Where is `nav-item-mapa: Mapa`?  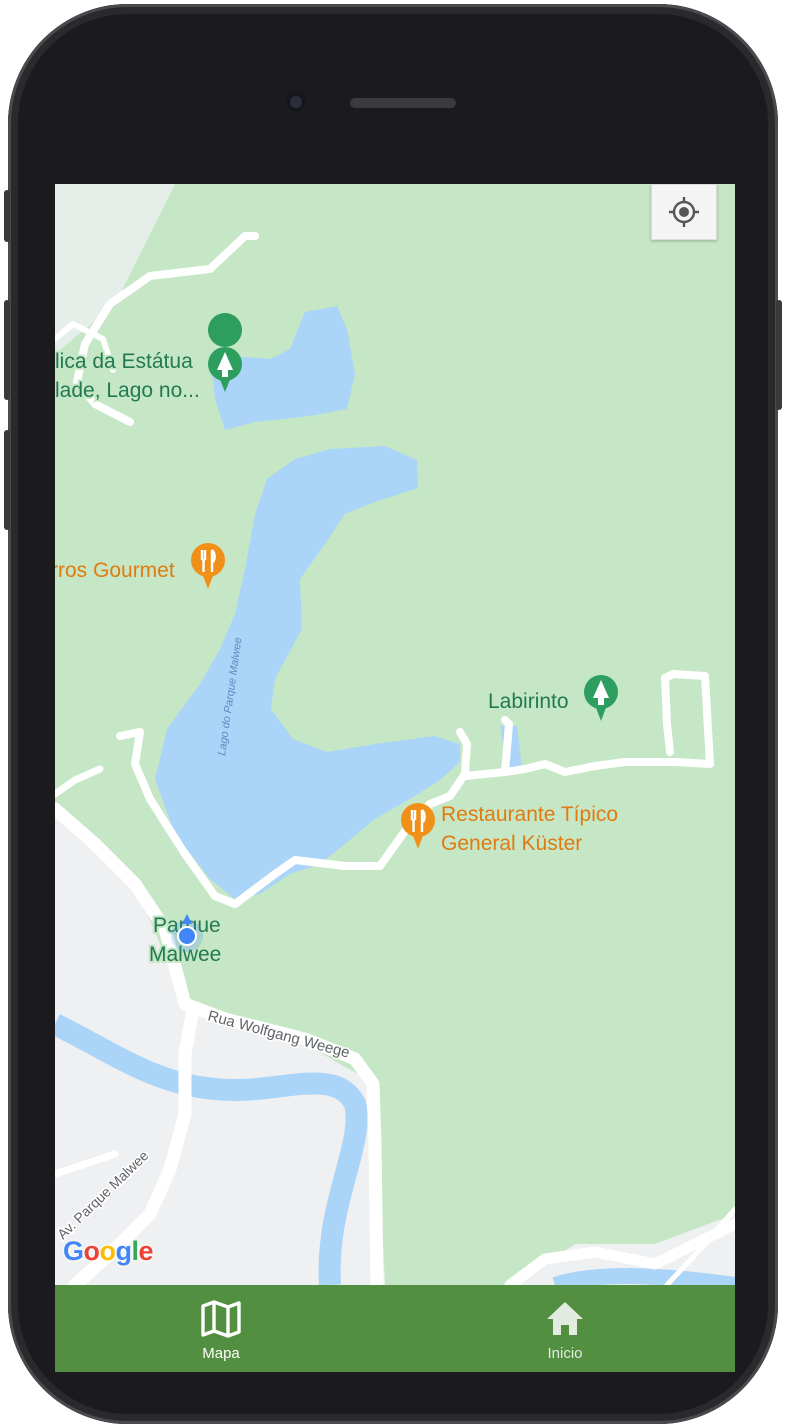
nav-item-mapa: Mapa is located at coordinates (221, 1328).